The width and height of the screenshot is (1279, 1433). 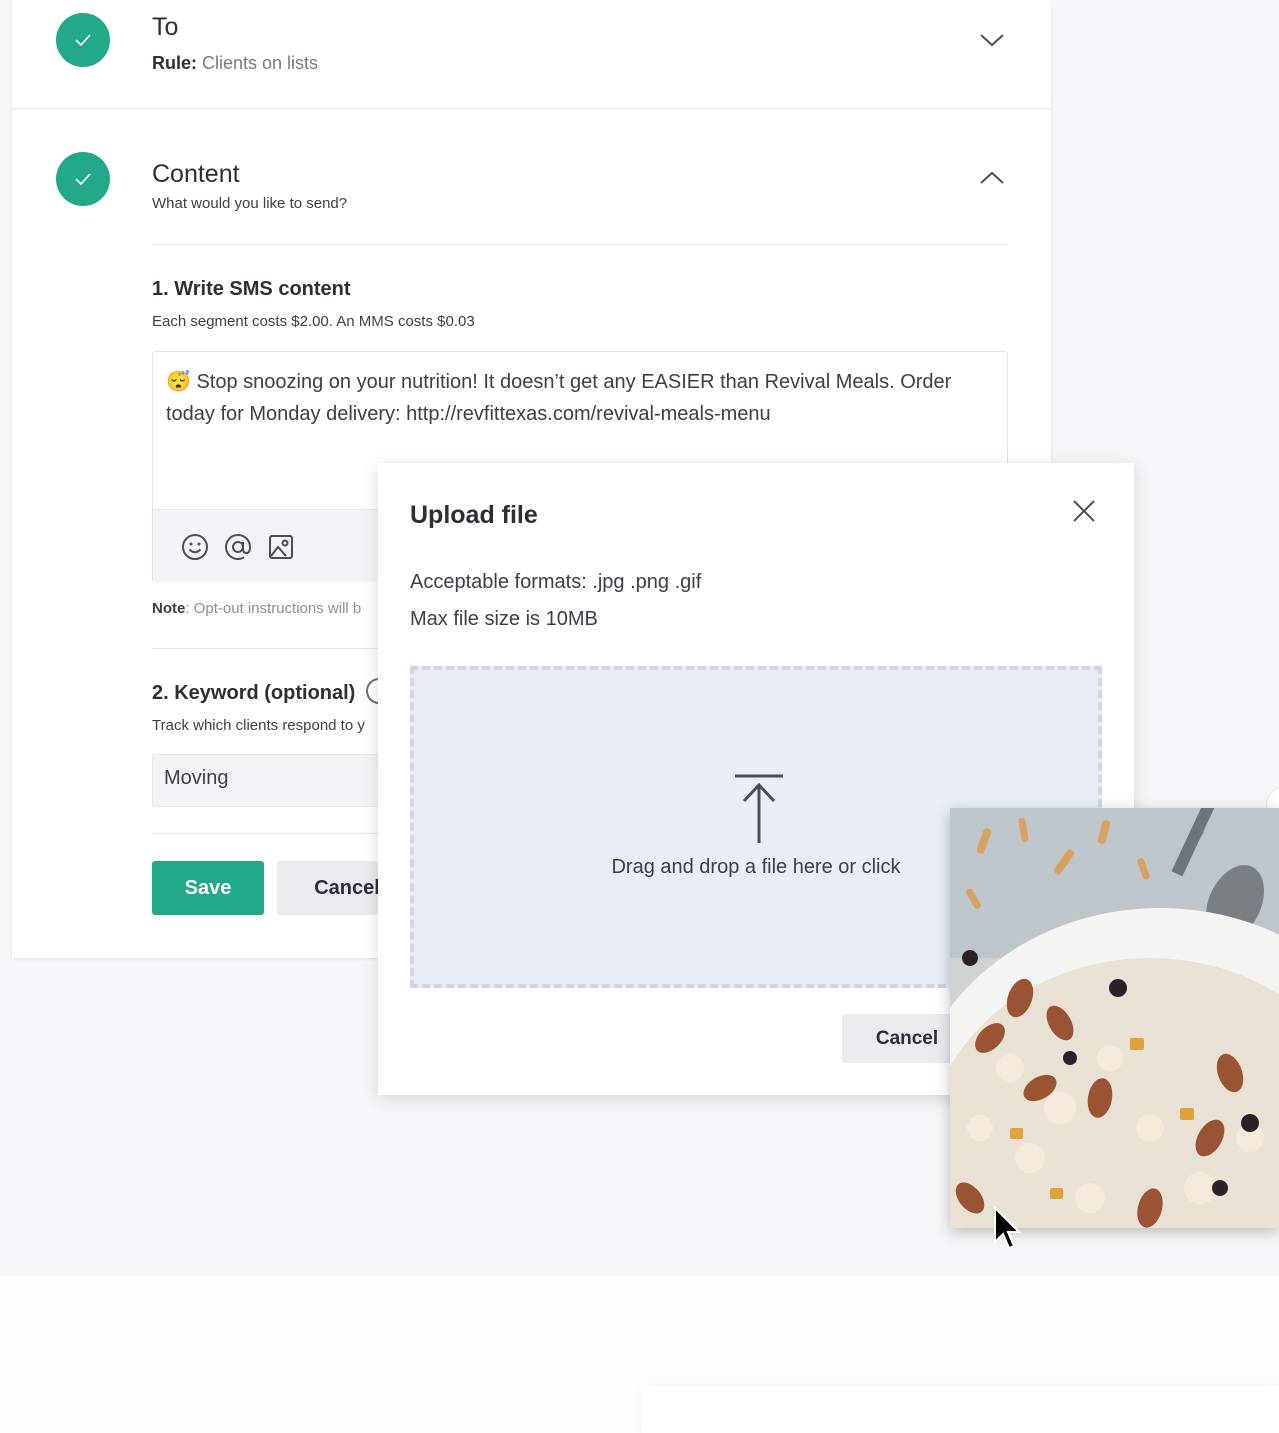 What do you see at coordinates (1084, 511) in the screenshot?
I see `close-icon` at bounding box center [1084, 511].